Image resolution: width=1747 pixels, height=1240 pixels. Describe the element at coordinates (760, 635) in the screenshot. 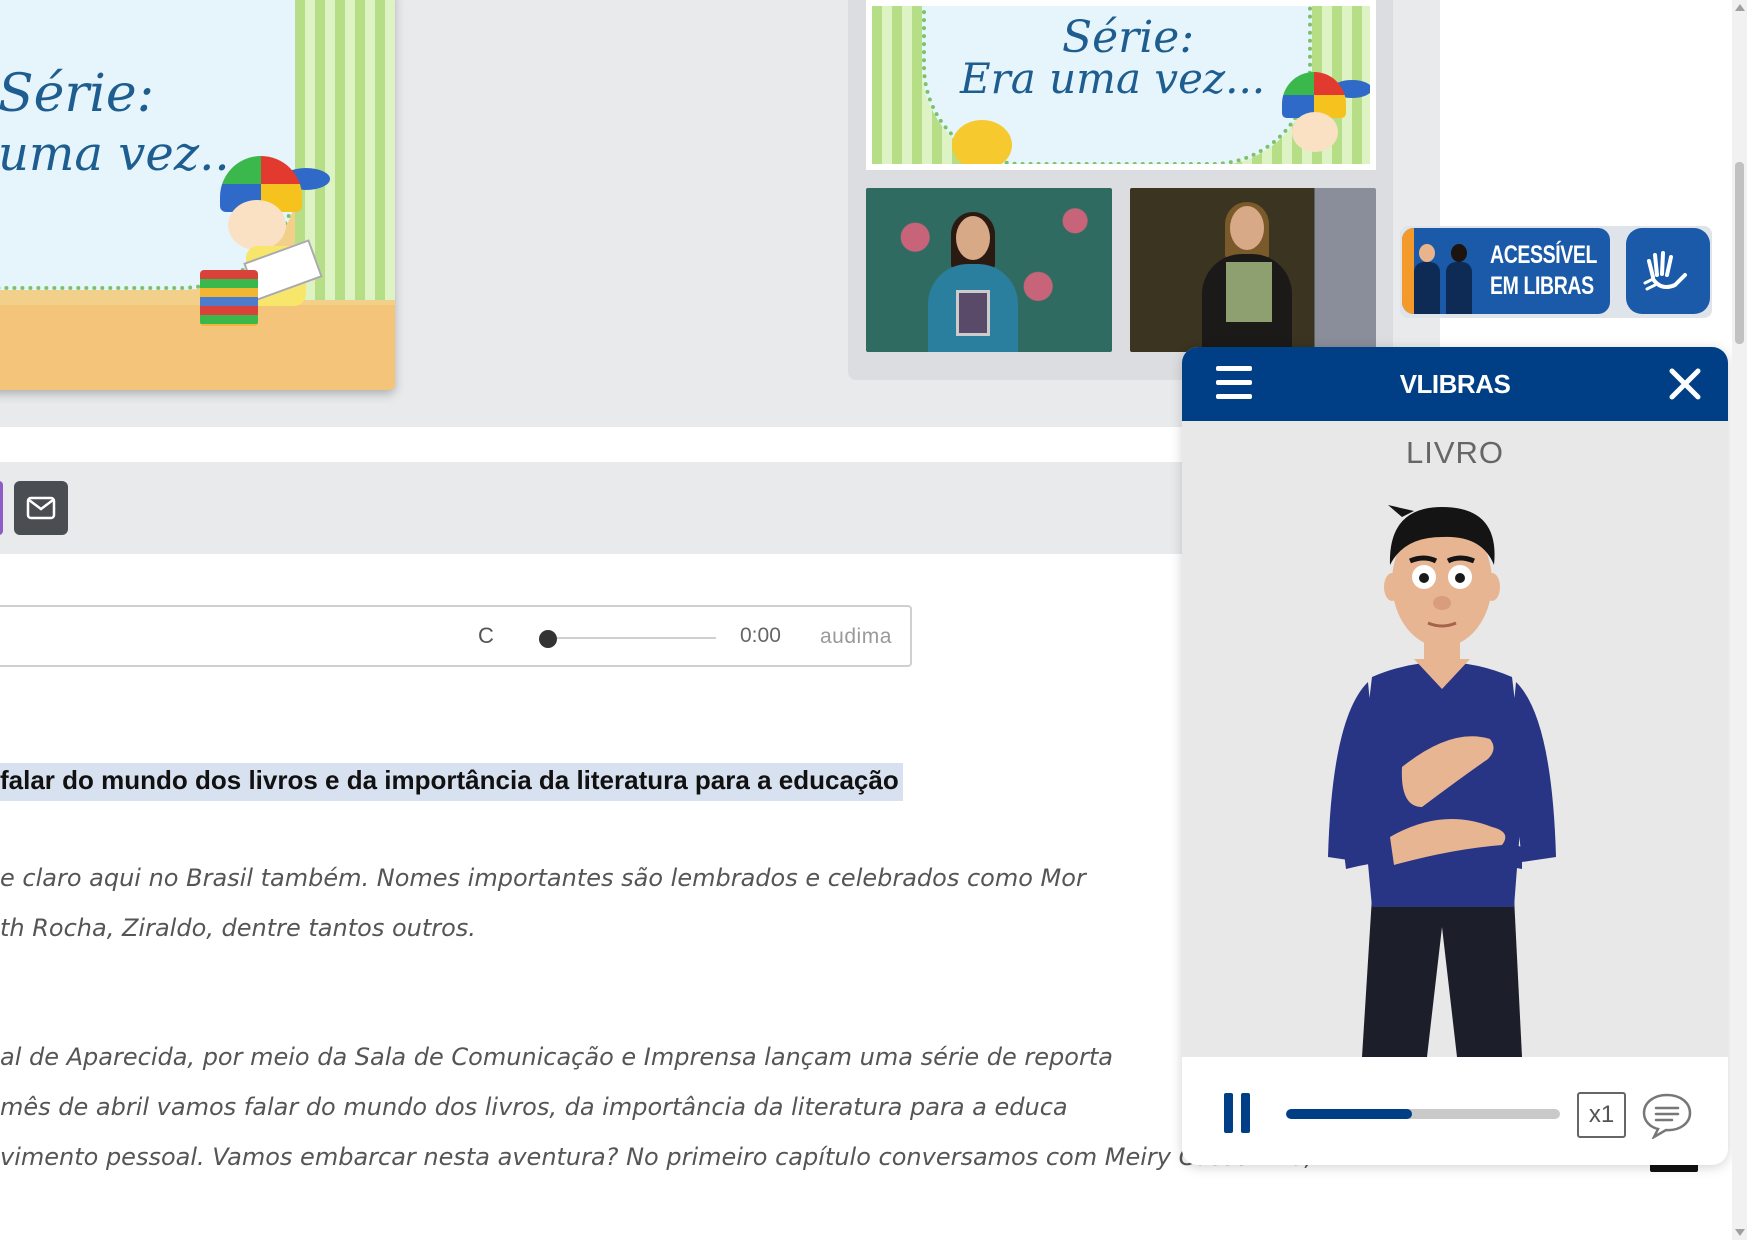

I see `player-time: 0:00` at that location.